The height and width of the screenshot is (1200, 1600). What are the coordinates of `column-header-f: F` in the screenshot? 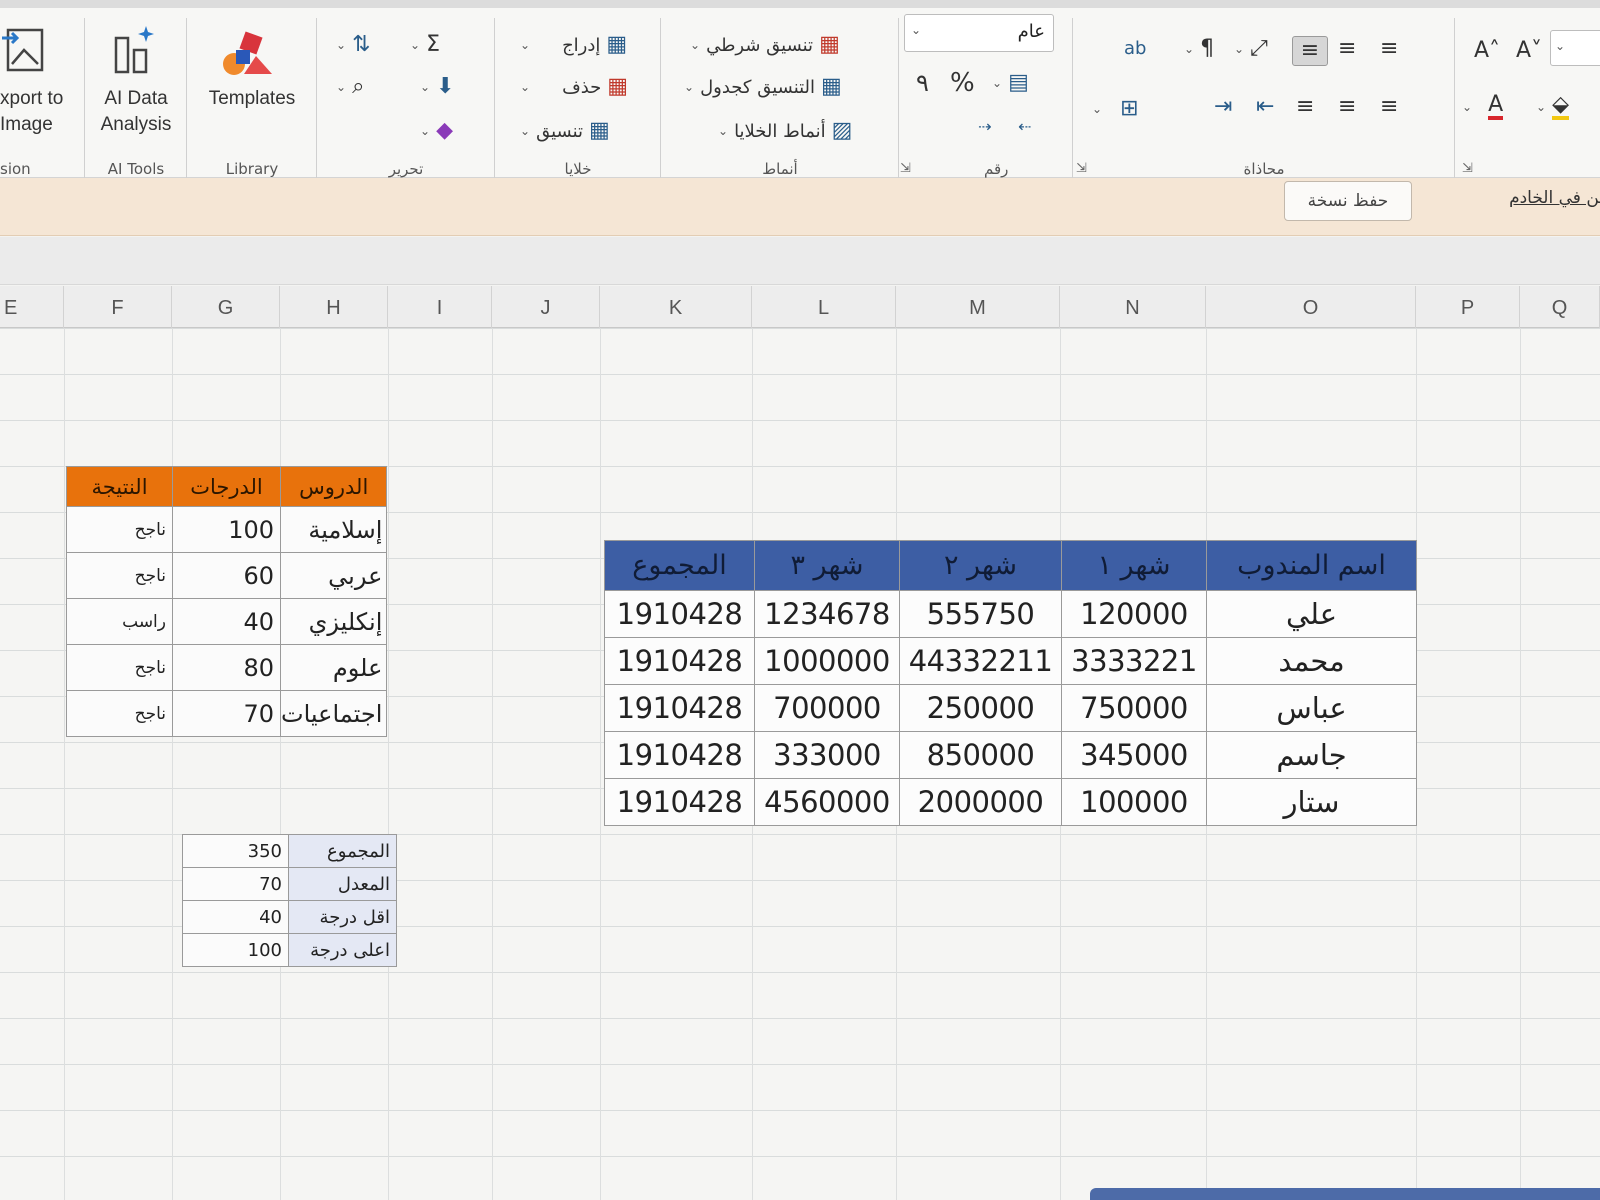 It's located at (118, 307).